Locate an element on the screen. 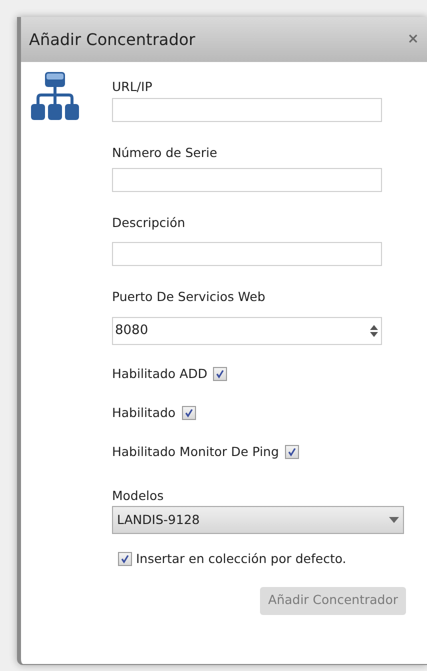  caret-icon is located at coordinates (394, 520).